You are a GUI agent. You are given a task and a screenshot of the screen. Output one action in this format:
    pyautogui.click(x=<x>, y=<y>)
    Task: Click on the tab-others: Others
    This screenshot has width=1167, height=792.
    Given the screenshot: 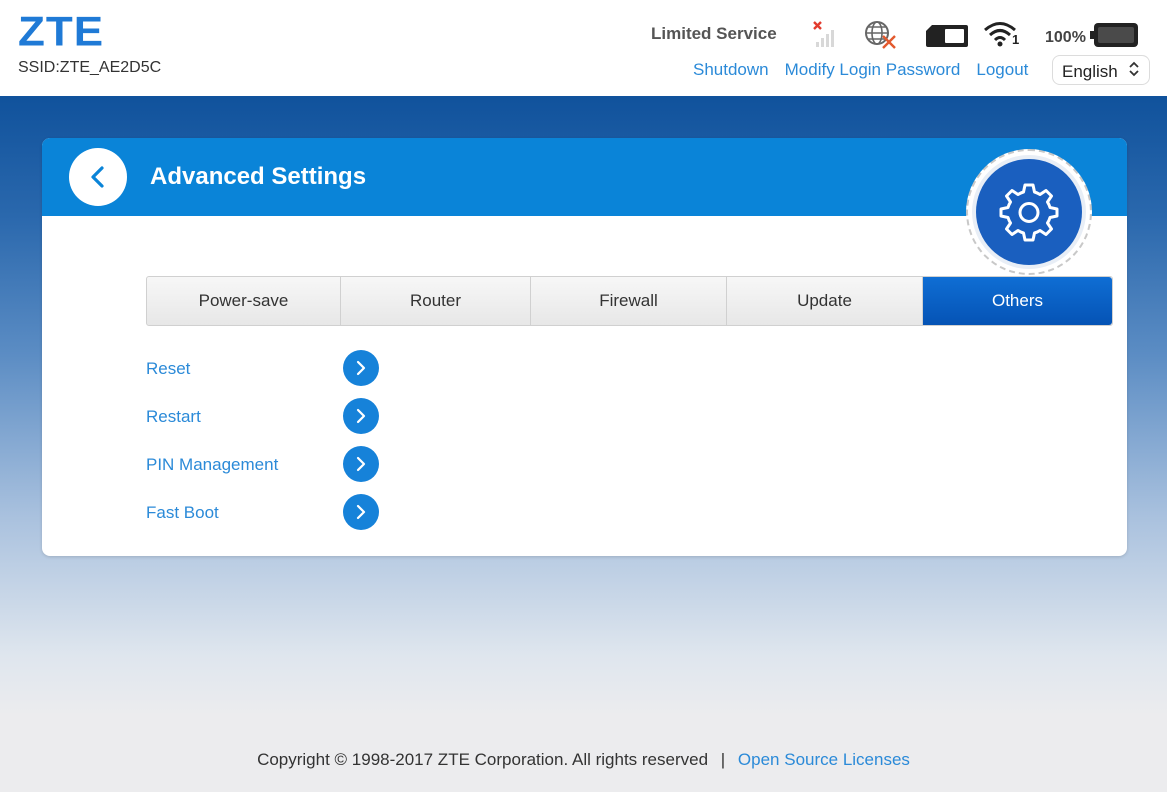 What is the action you would take?
    pyautogui.click(x=1017, y=301)
    